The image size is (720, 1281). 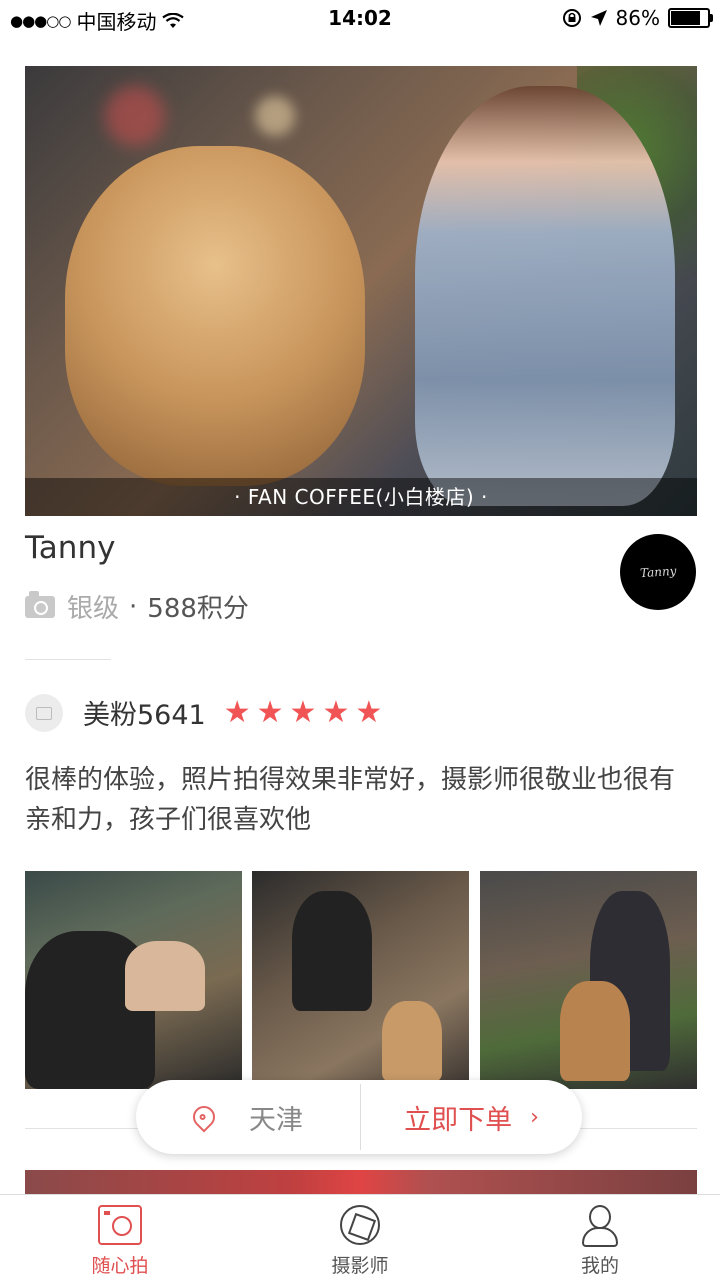 I want to click on review-text: 很棒的体验，照片拍得效果非常好，摄影师很敬业也很有亲和力，孩子们很喜欢他, so click(x=350, y=800).